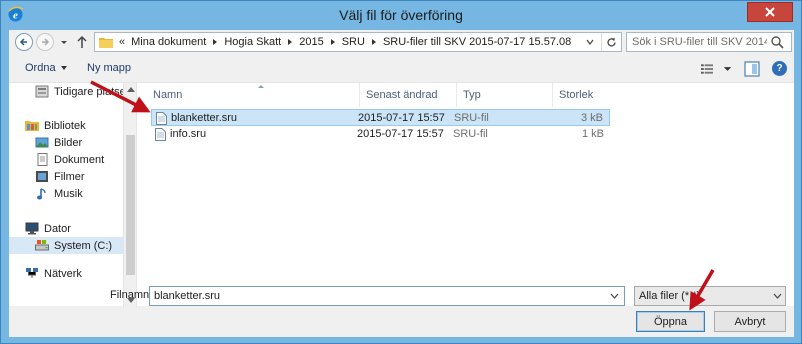  What do you see at coordinates (717, 69) in the screenshot?
I see `change-view-button` at bounding box center [717, 69].